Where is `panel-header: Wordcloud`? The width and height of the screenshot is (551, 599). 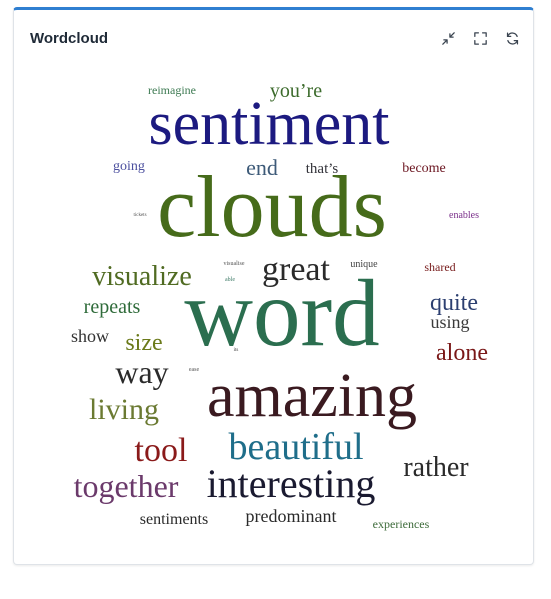 panel-header: Wordcloud is located at coordinates (273, 38).